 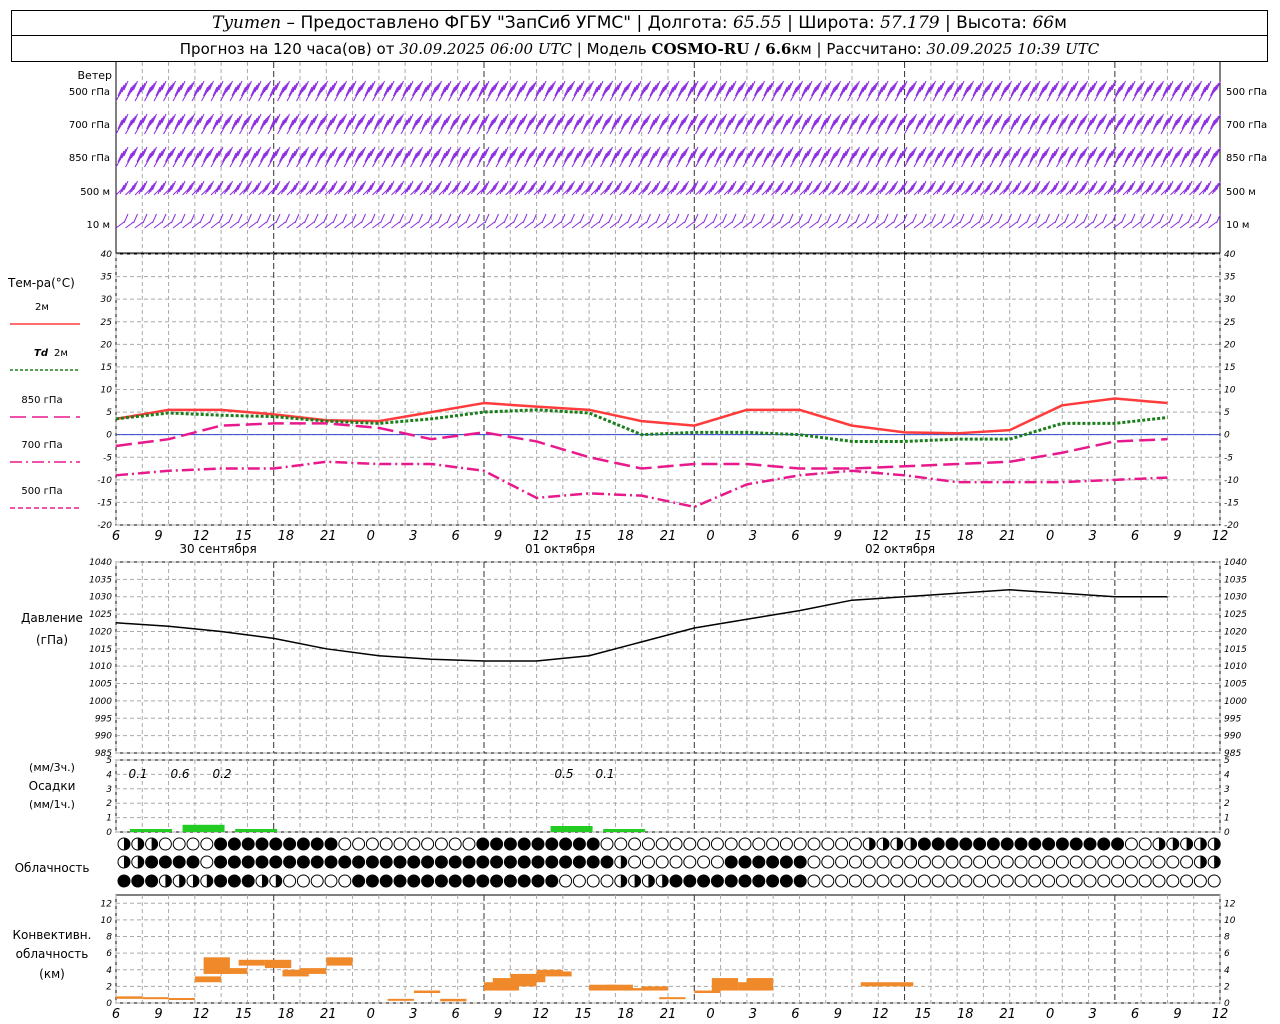 What do you see at coordinates (1230, 921) in the screenshot?
I see `conv-ytick-right: 10` at bounding box center [1230, 921].